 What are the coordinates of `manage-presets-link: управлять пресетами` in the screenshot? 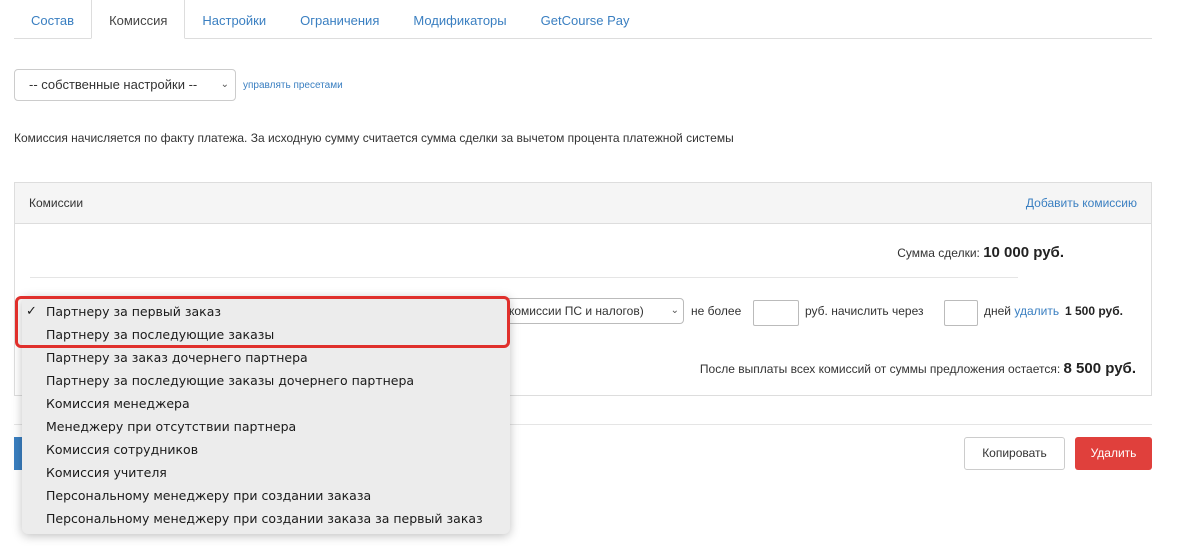 It's located at (293, 85).